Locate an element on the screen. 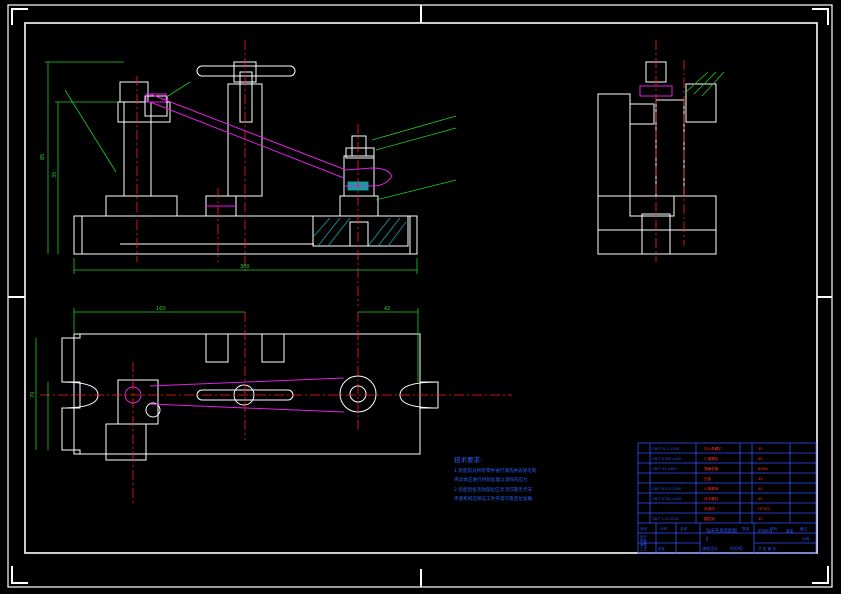 The height and width of the screenshot is (594, 841). label-code: 00000 is located at coordinates (736, 548).